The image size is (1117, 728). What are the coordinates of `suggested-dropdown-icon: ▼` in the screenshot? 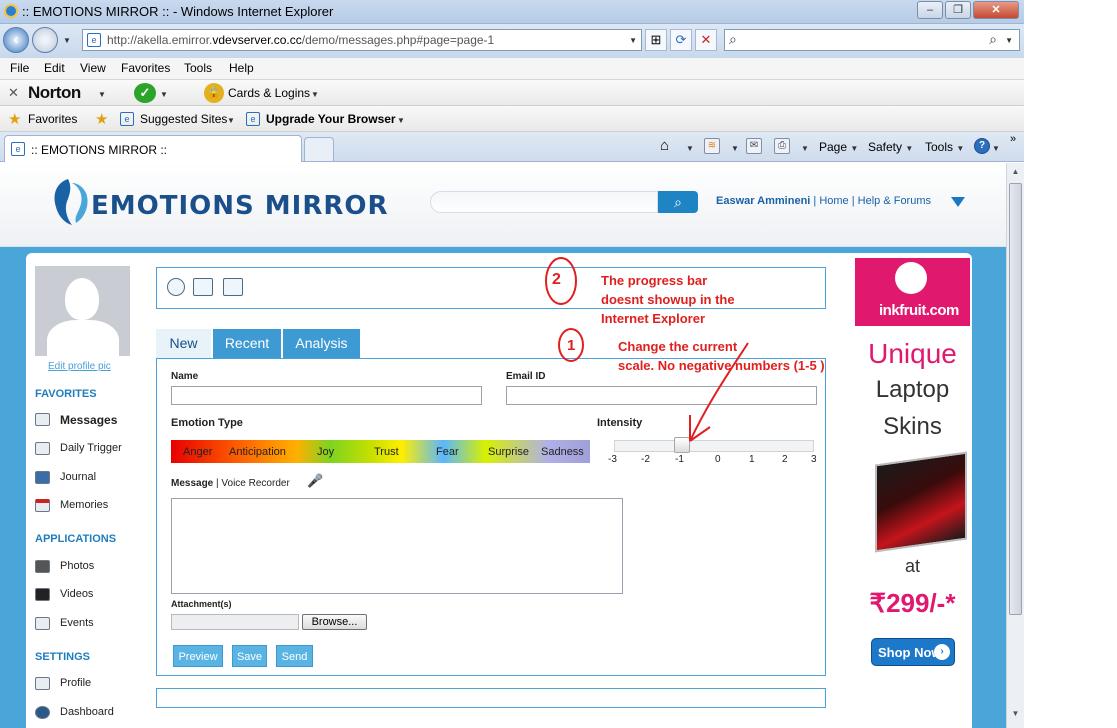 It's located at (231, 120).